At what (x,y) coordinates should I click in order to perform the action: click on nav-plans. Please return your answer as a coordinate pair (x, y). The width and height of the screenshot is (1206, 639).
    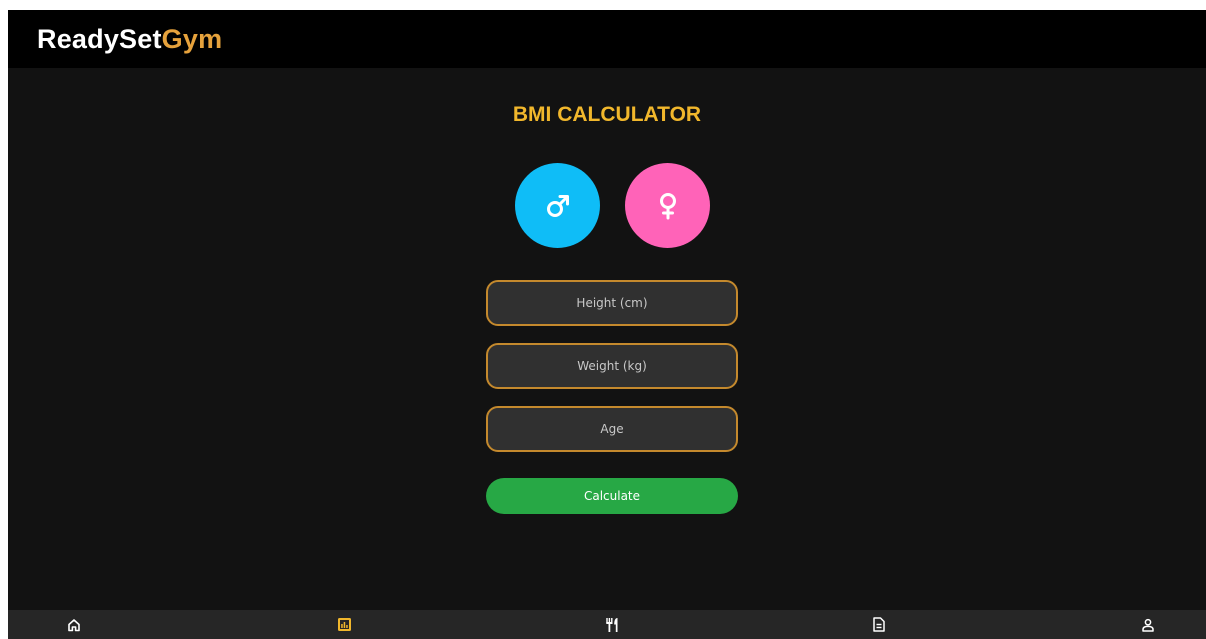
    Looking at the image, I should click on (879, 624).